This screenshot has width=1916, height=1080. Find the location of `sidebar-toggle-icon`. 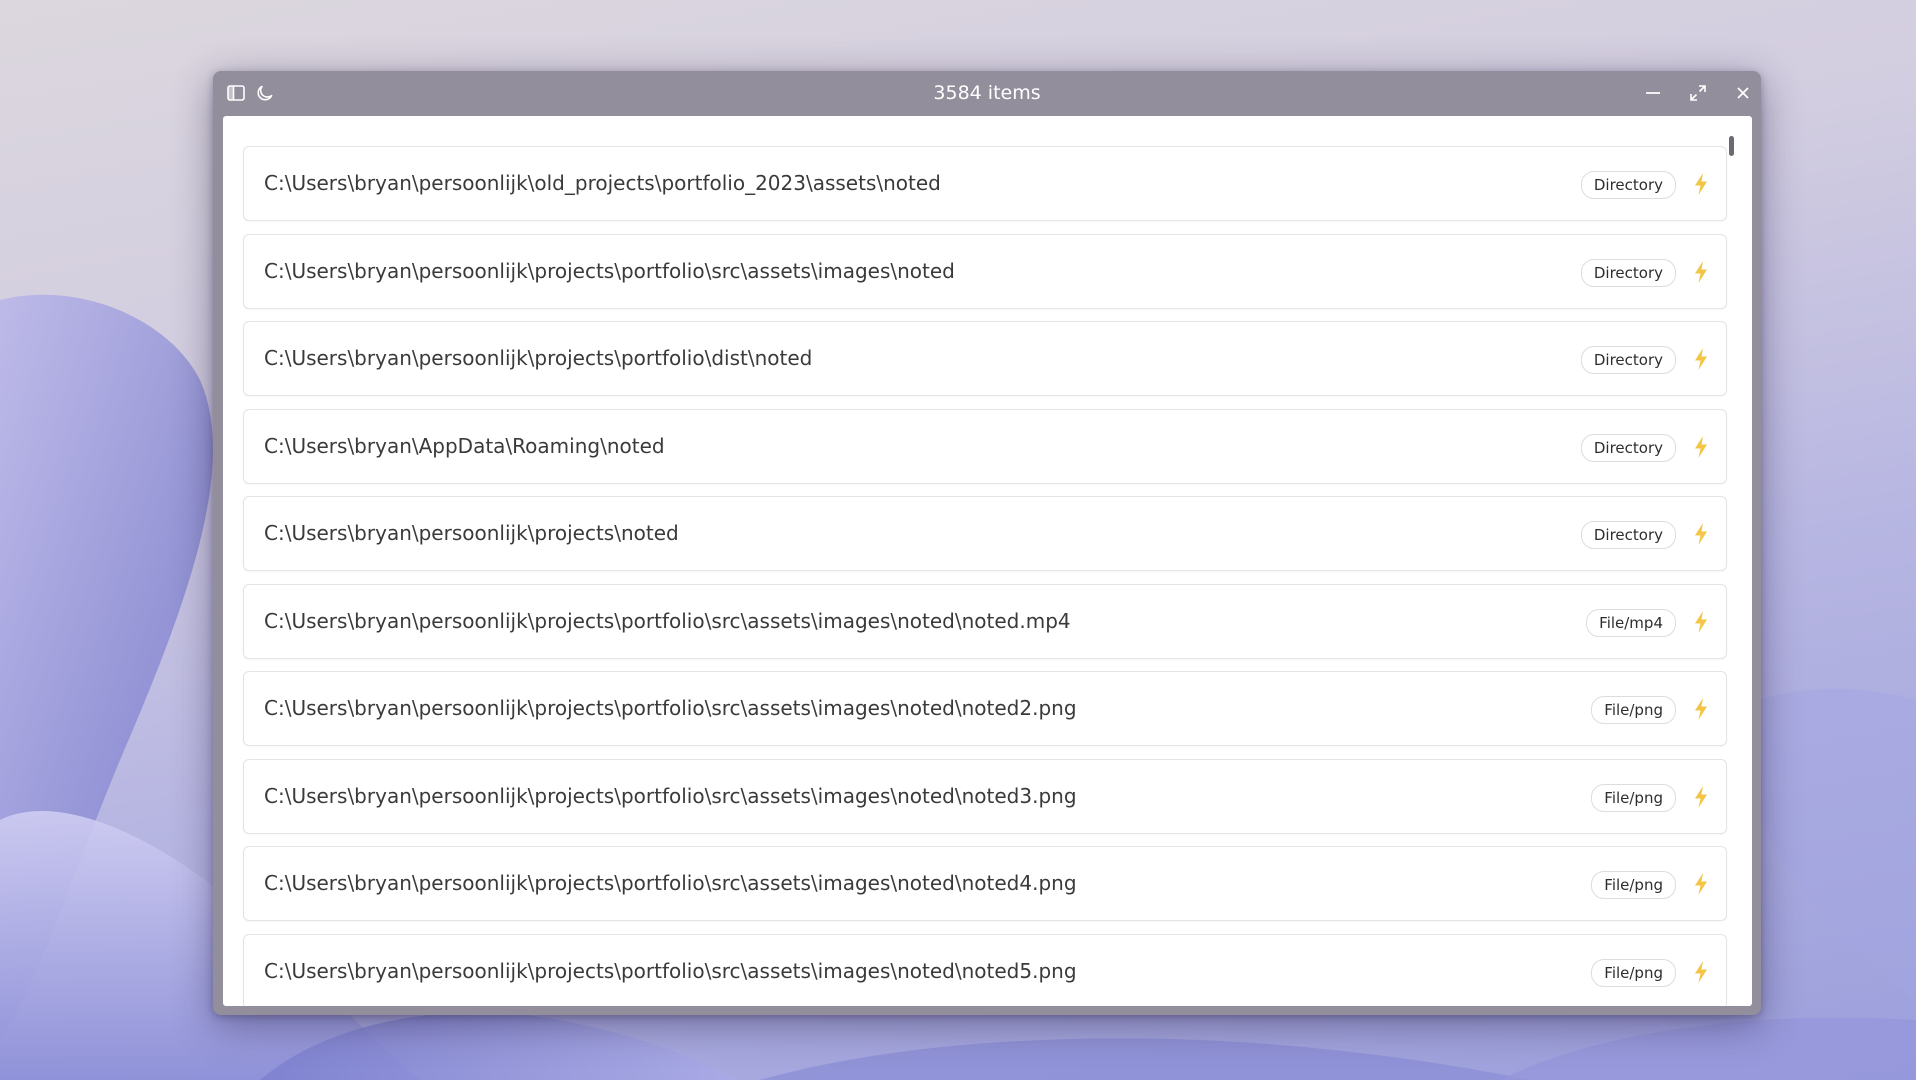

sidebar-toggle-icon is located at coordinates (236, 93).